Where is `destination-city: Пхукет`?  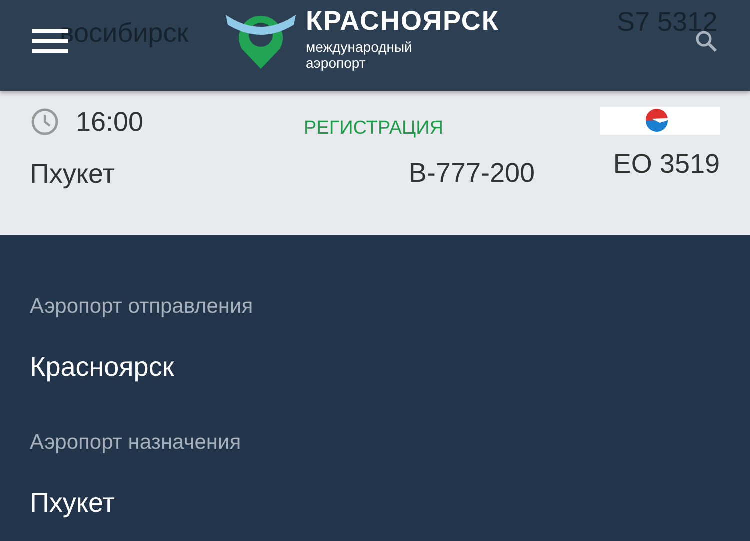 destination-city: Пхукет is located at coordinates (73, 174).